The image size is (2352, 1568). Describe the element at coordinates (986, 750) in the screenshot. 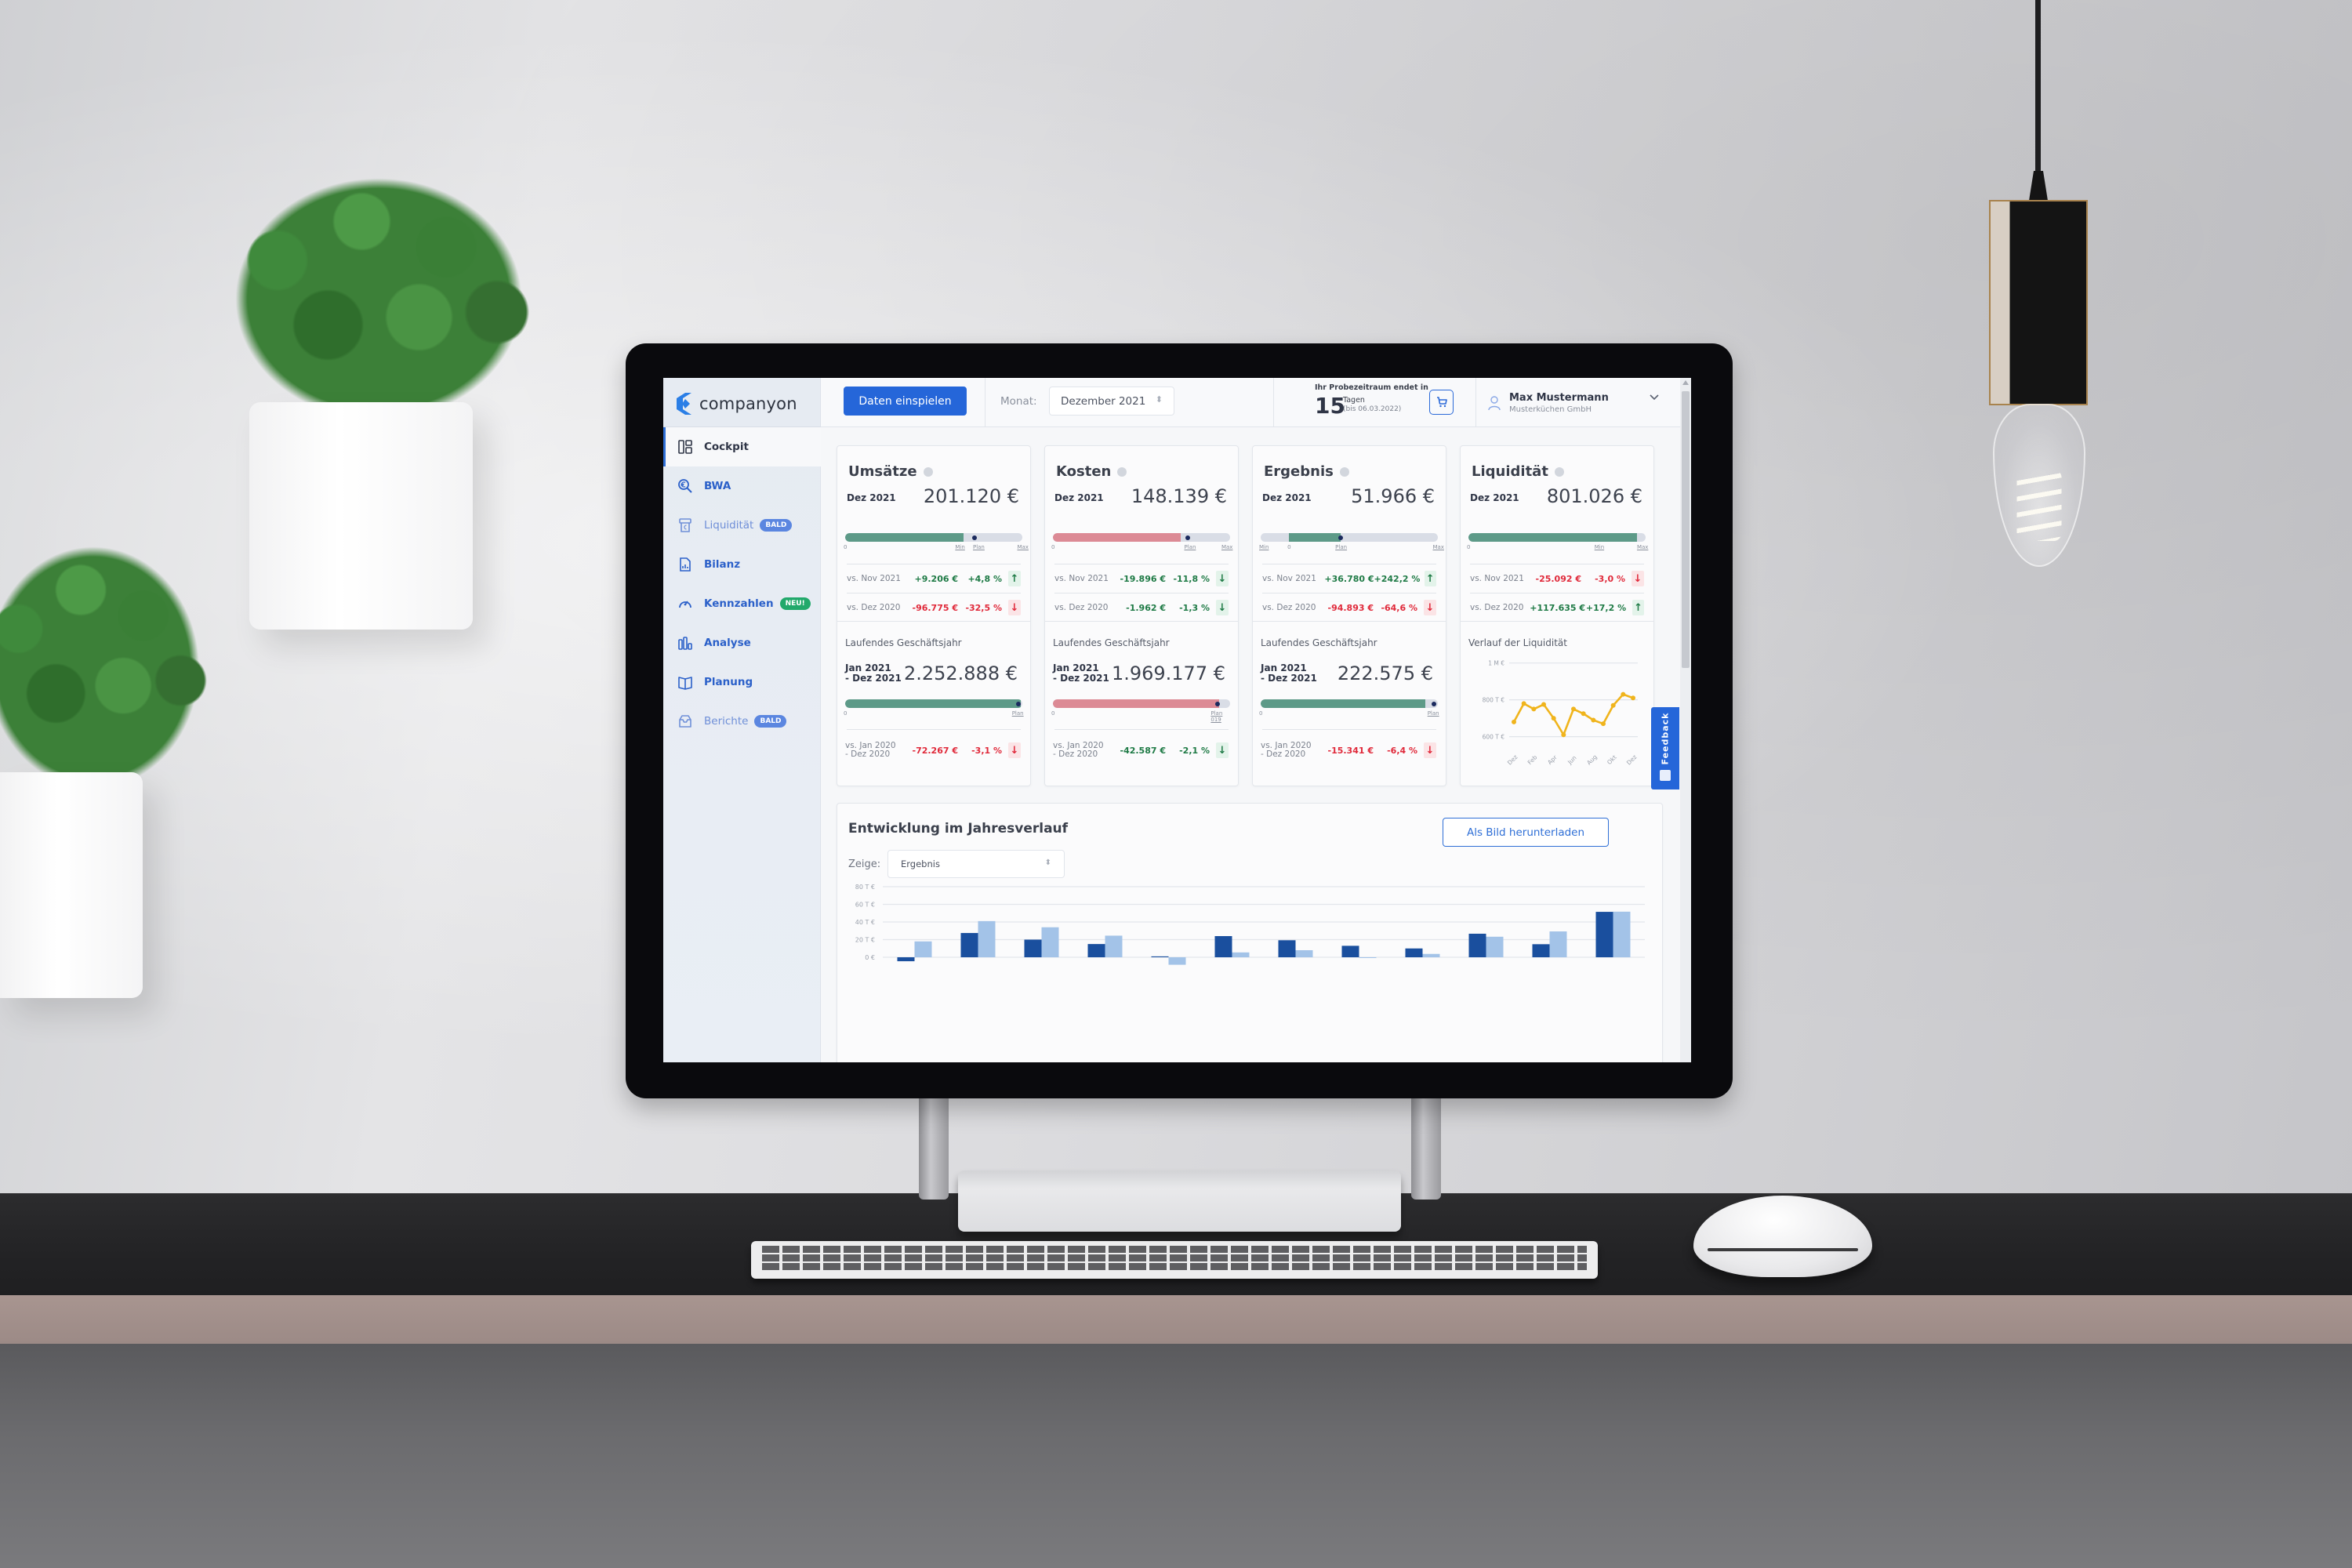

I see `comparison-percent: -3,1 %` at that location.